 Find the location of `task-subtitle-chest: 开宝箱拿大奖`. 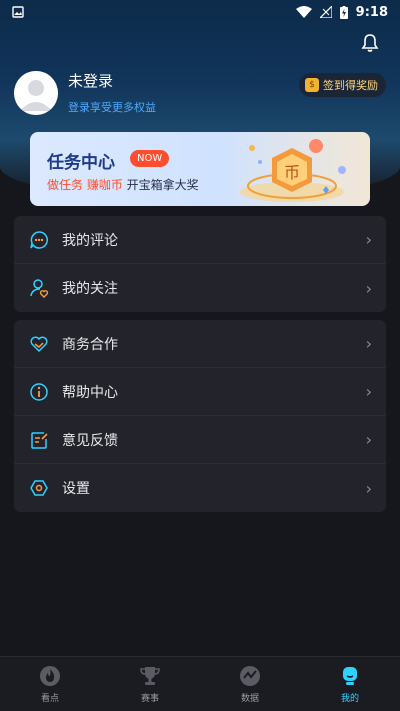

task-subtitle-chest: 开宝箱拿大奖 is located at coordinates (162, 185).